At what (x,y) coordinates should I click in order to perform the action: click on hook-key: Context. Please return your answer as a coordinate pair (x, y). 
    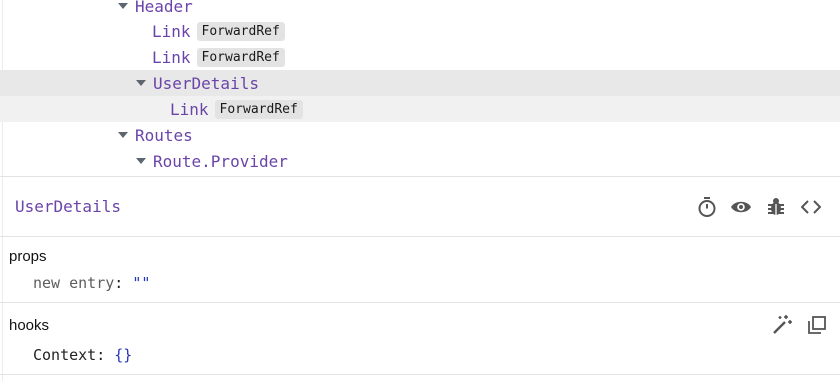
    Looking at the image, I should click on (64, 355).